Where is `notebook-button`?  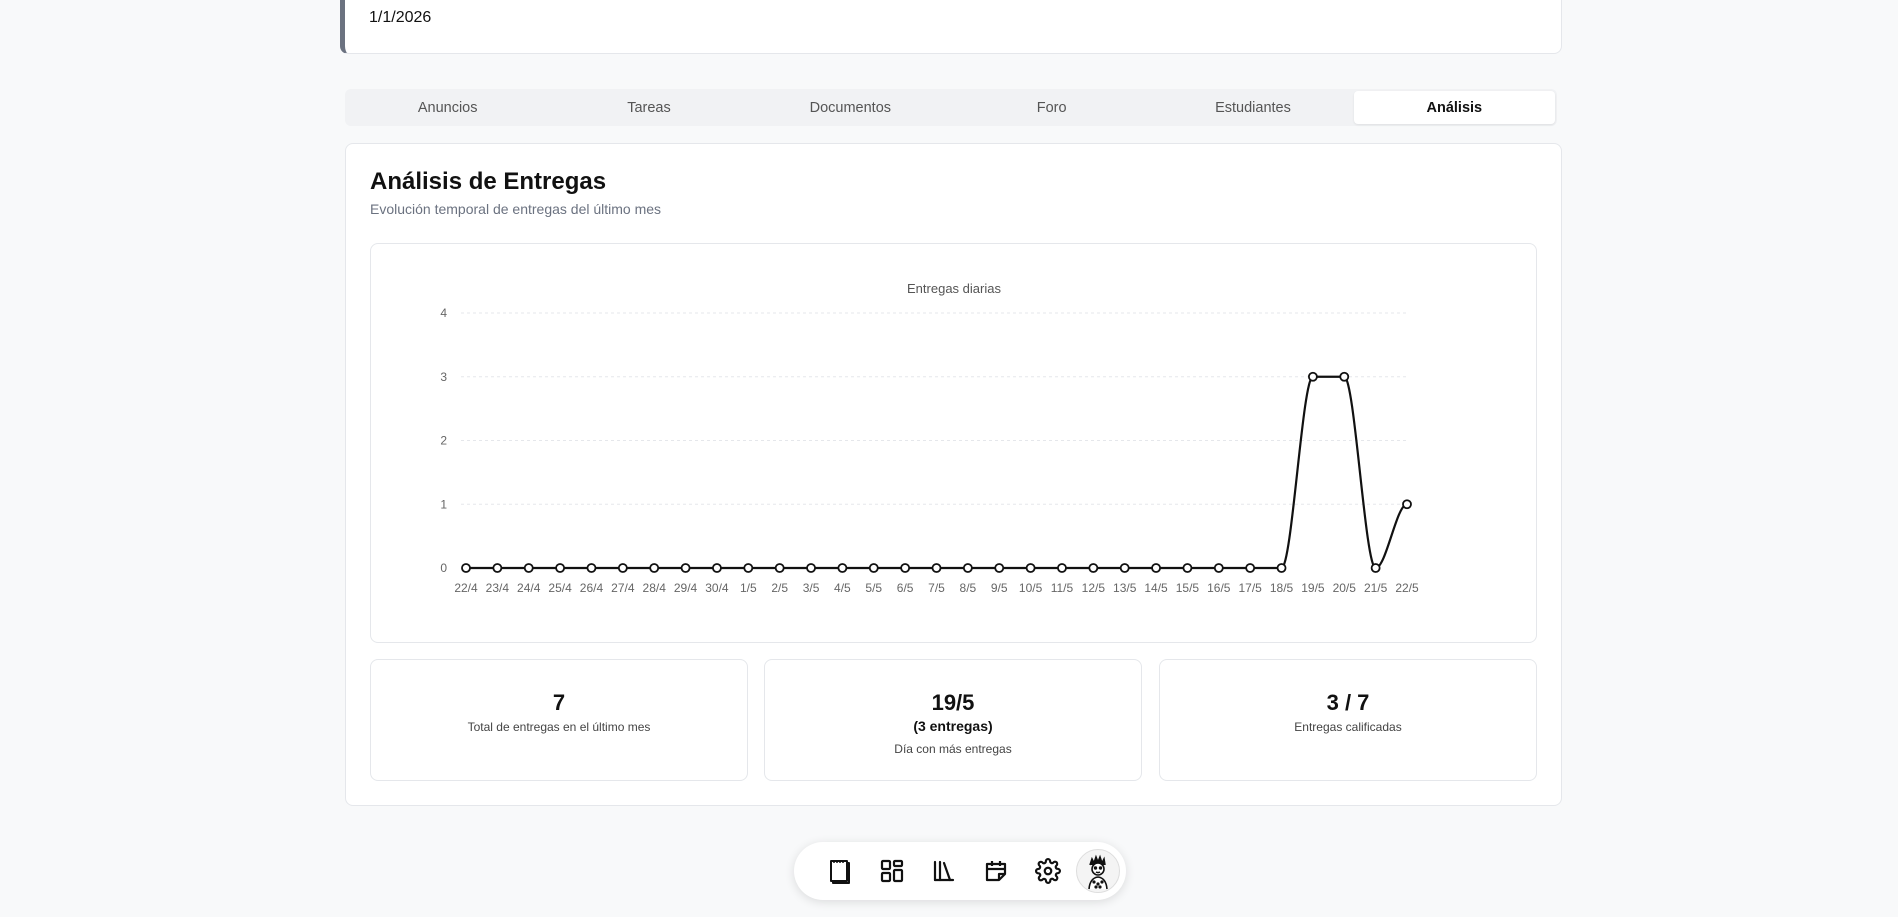
notebook-button is located at coordinates (840, 871).